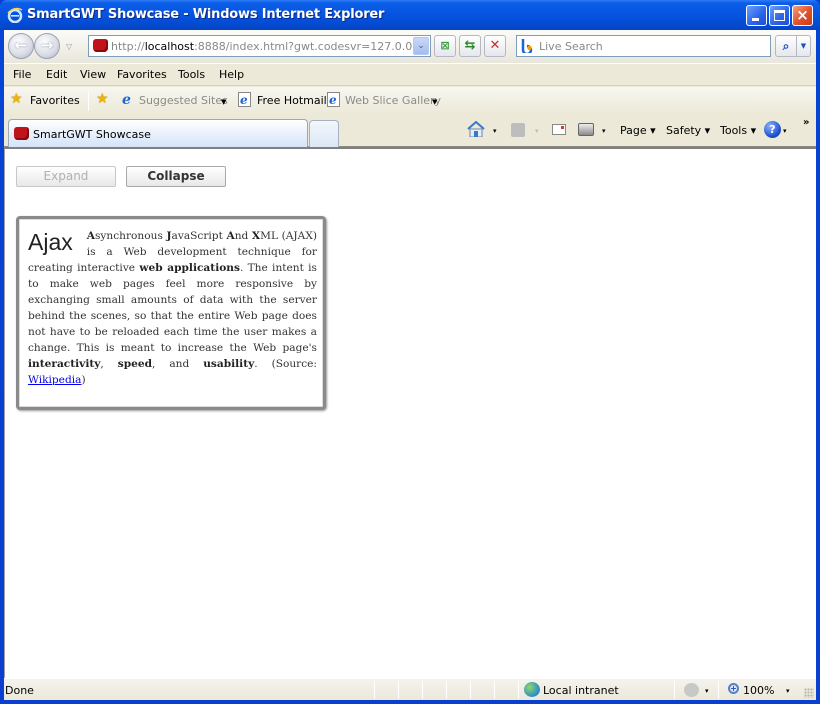  What do you see at coordinates (231, 74) in the screenshot?
I see `menu-help: Help` at bounding box center [231, 74].